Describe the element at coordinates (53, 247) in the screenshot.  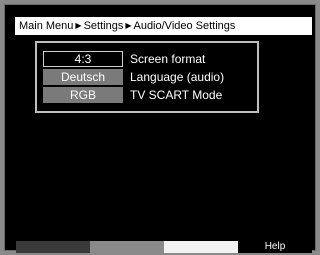
I see `red-key-button` at that location.